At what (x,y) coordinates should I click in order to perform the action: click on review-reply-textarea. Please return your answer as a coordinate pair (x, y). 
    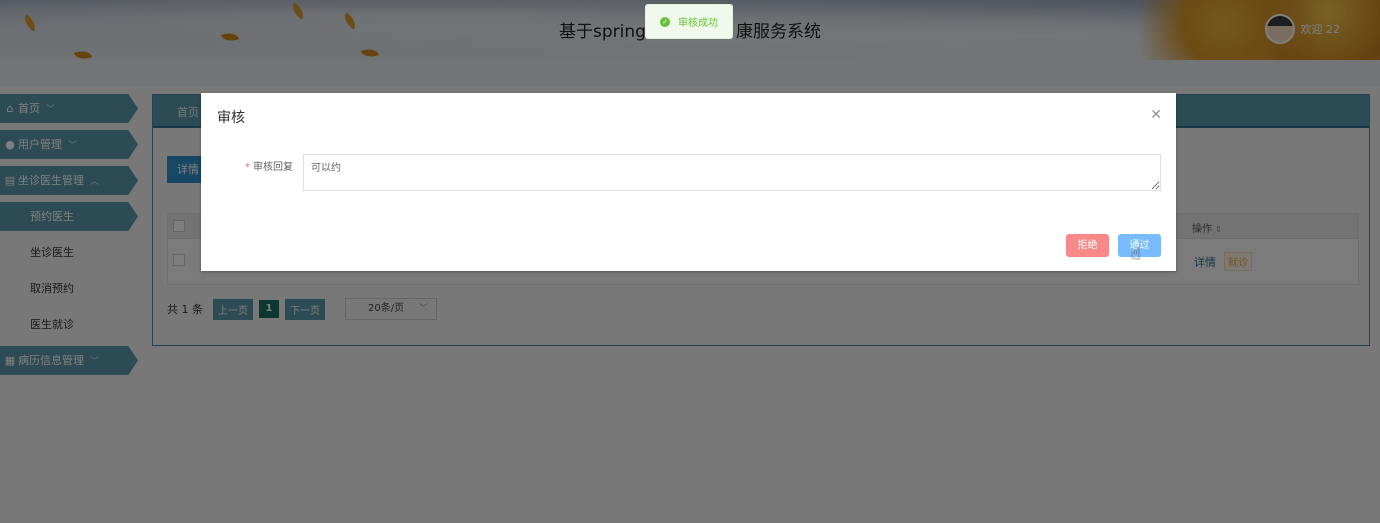
    Looking at the image, I should click on (732, 172).